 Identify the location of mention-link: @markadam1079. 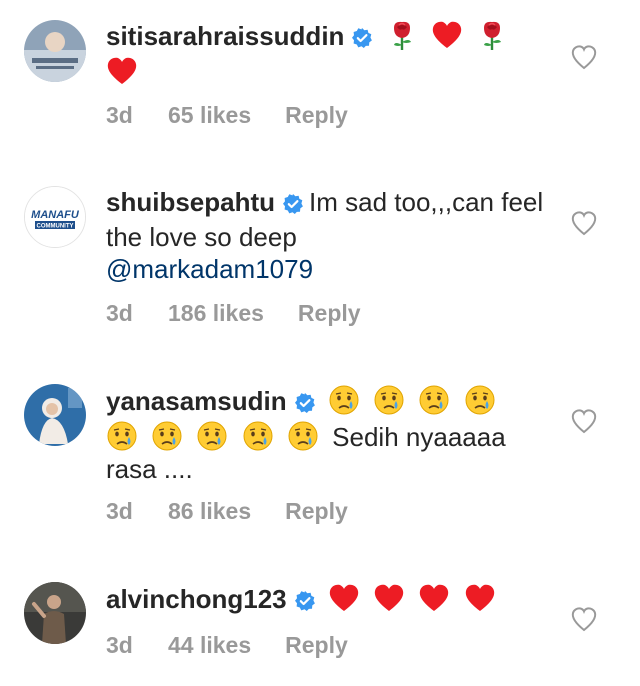
(209, 269).